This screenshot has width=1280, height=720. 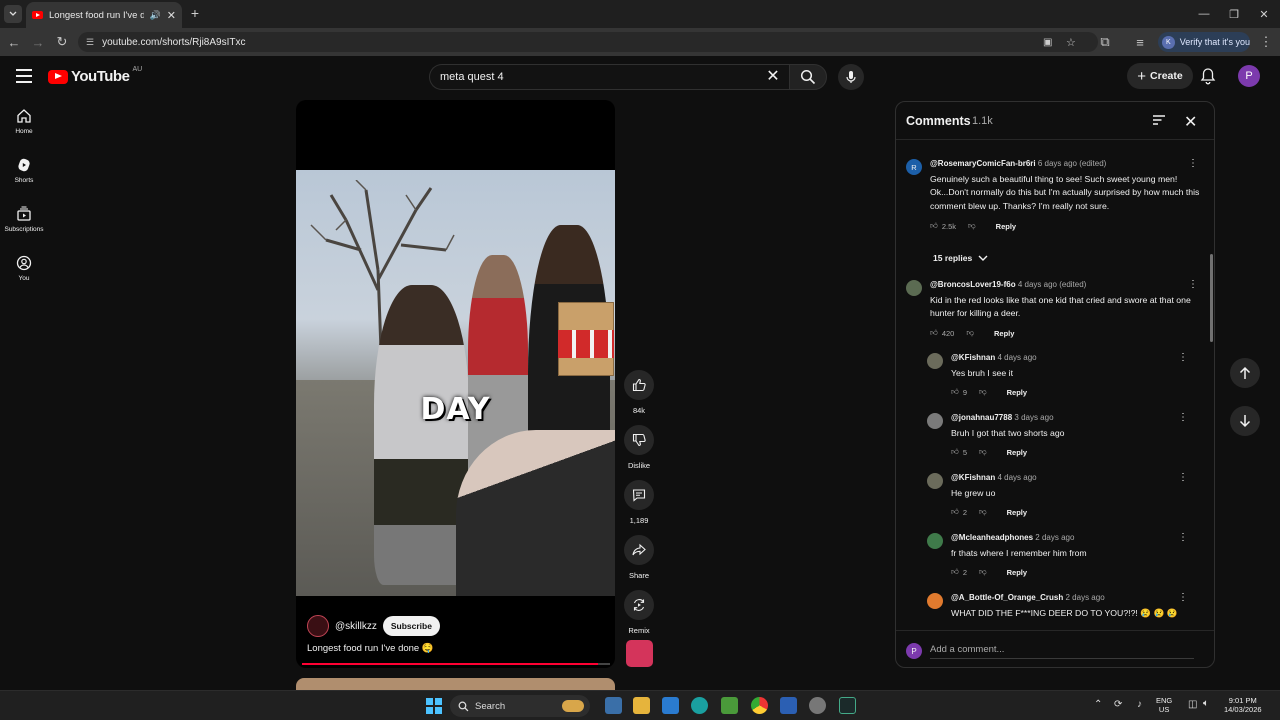 I want to click on progress-bar, so click(x=456, y=664).